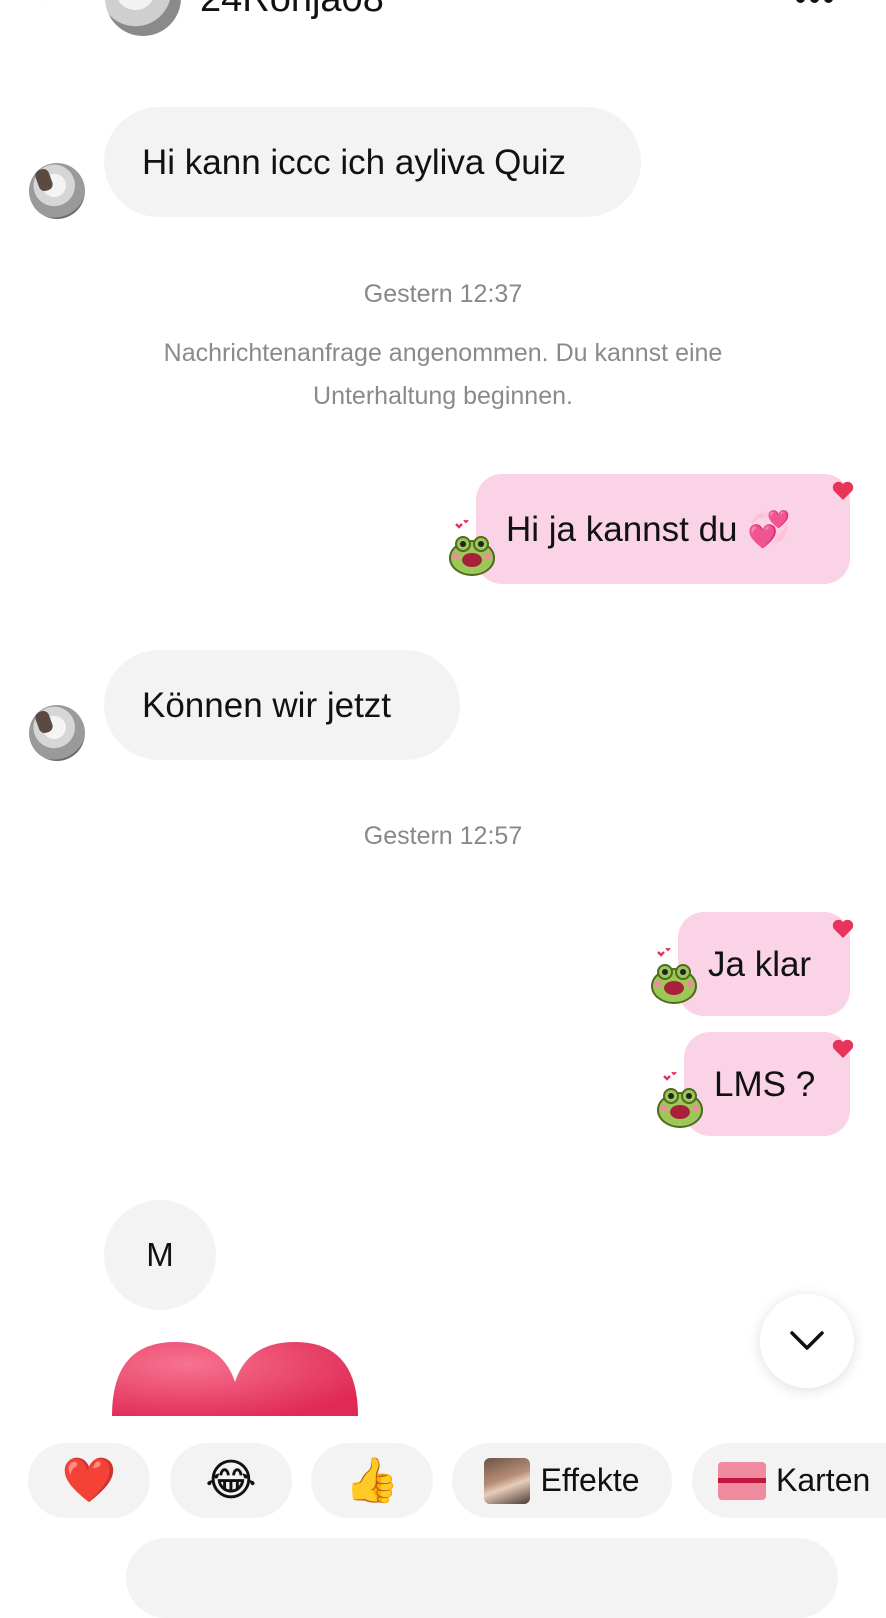  I want to click on outgoing-message-bubble: LMS ?, so click(767, 1084).